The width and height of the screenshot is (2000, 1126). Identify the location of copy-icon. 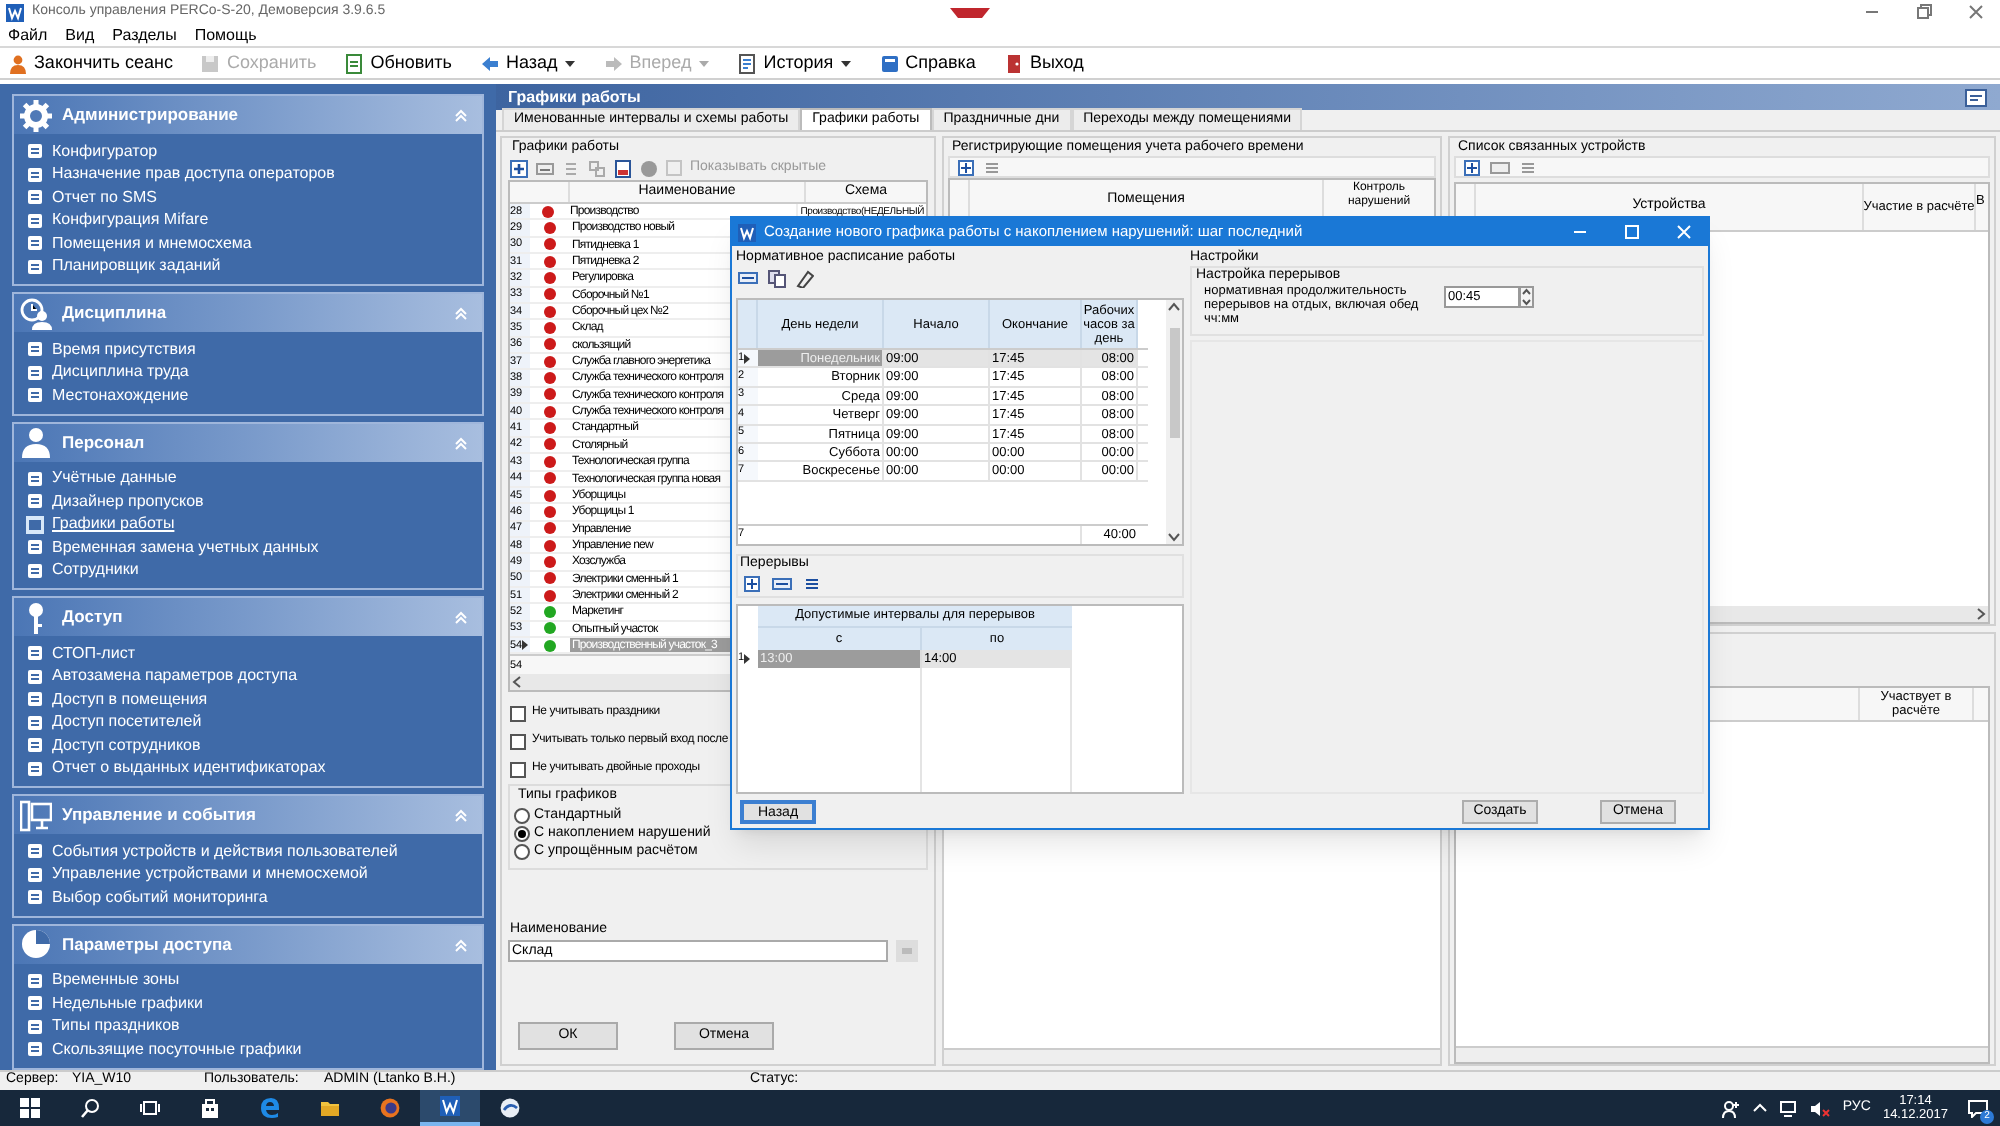
(777, 278).